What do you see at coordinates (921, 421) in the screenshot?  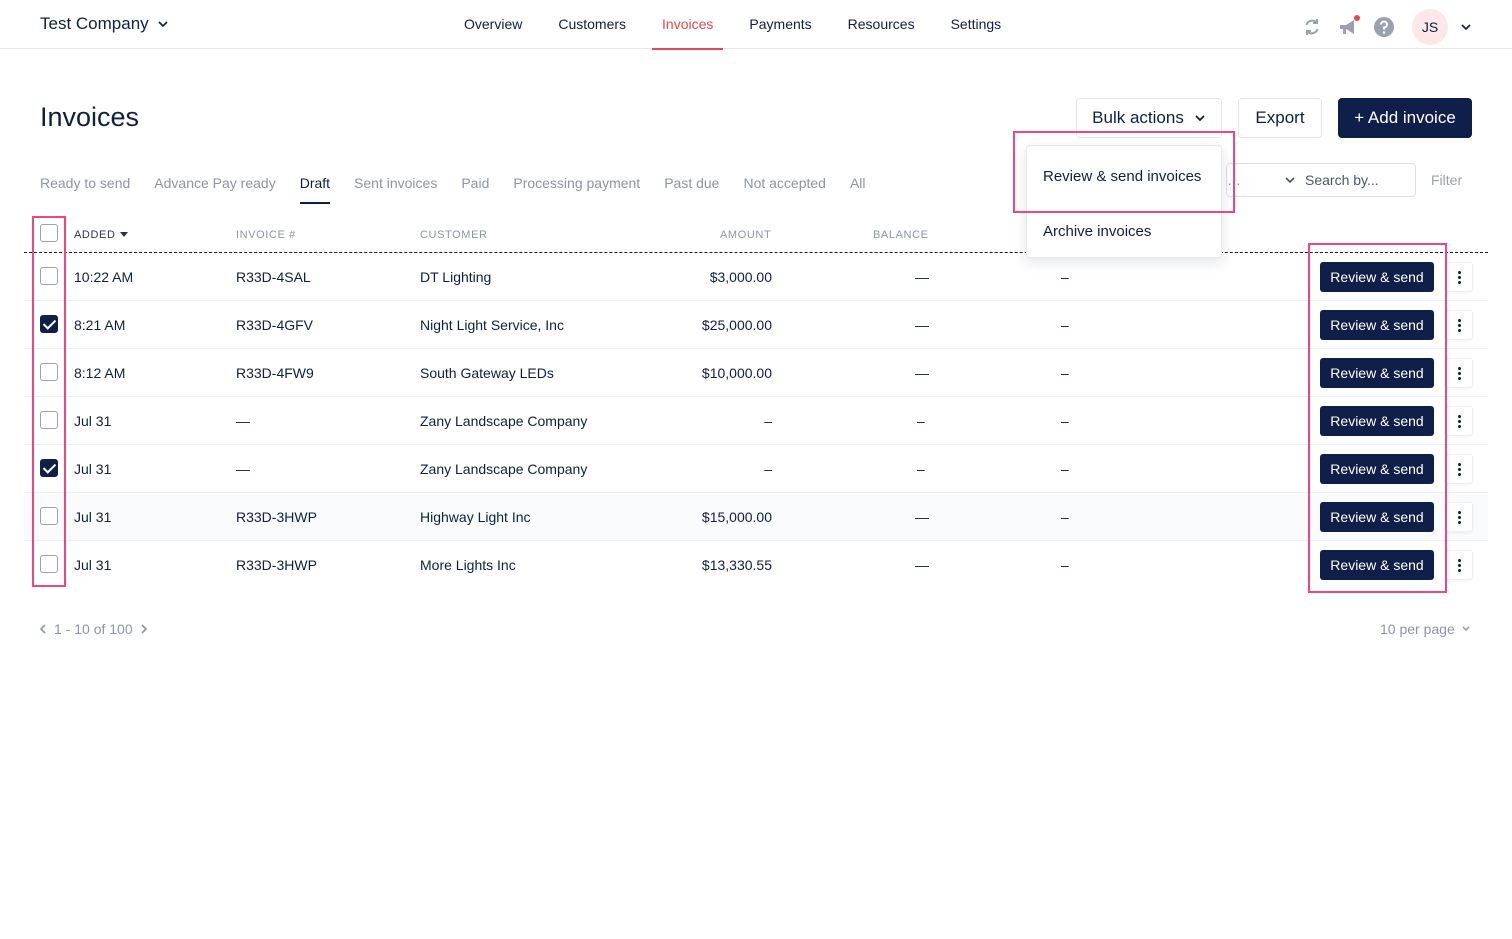 I see `cell-balance: –` at bounding box center [921, 421].